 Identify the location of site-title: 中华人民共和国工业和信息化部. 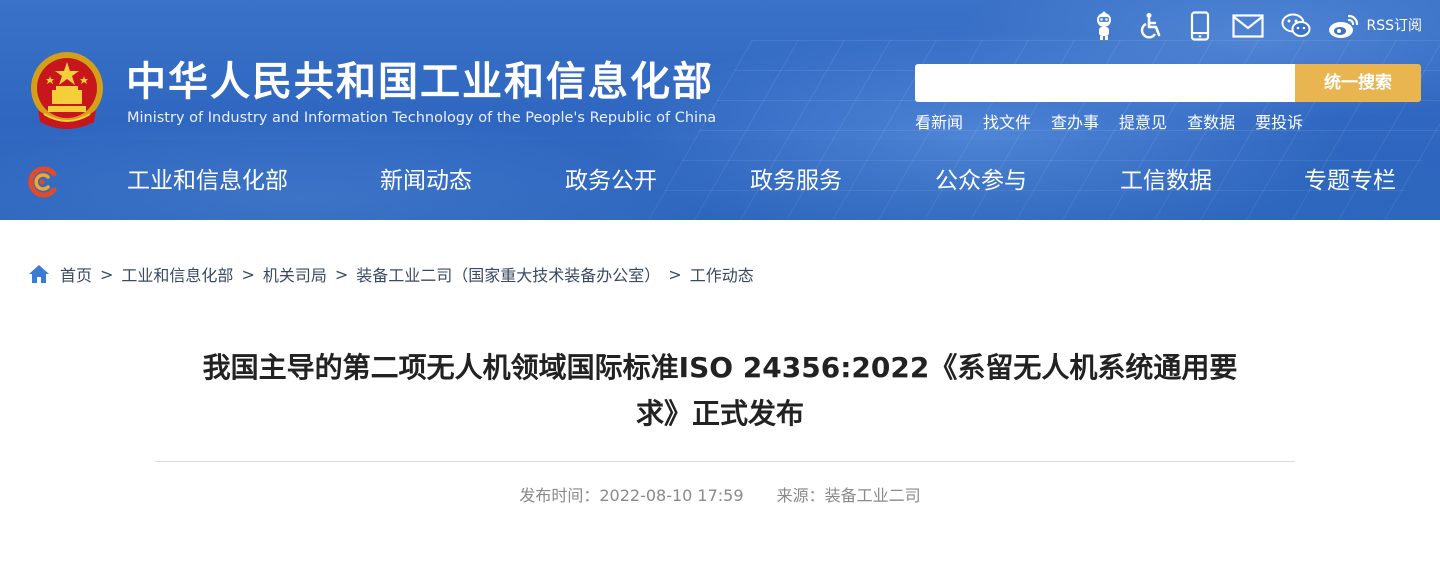
(420, 82).